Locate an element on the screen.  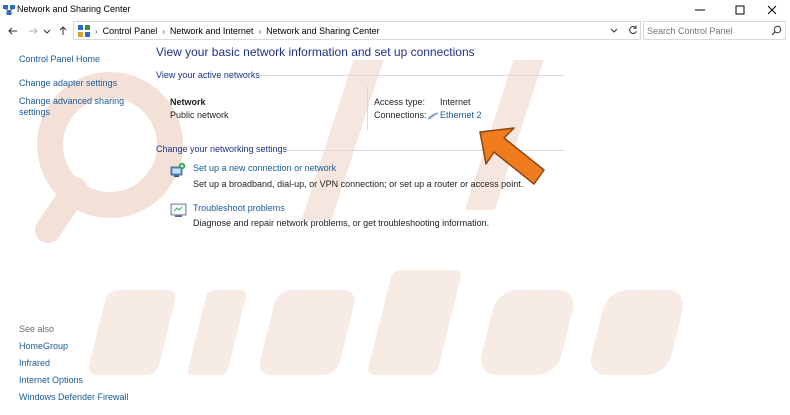
network-divider is located at coordinates (367, 108).